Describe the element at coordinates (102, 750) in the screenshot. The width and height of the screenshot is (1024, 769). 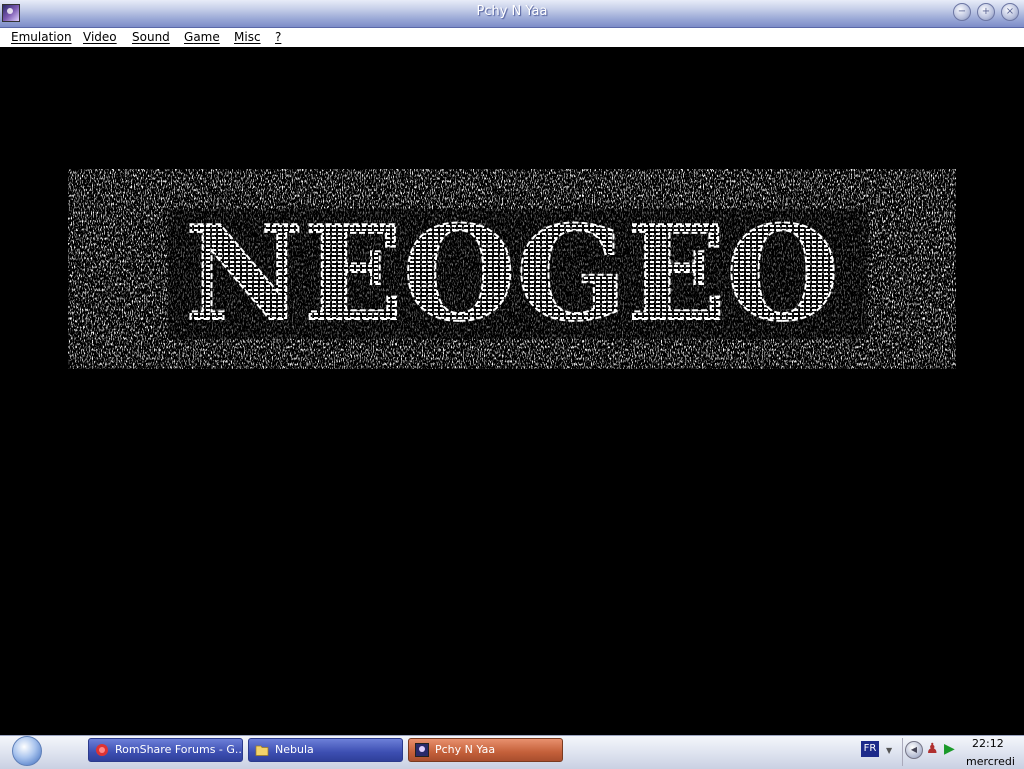
I see `romshare-icon` at that location.